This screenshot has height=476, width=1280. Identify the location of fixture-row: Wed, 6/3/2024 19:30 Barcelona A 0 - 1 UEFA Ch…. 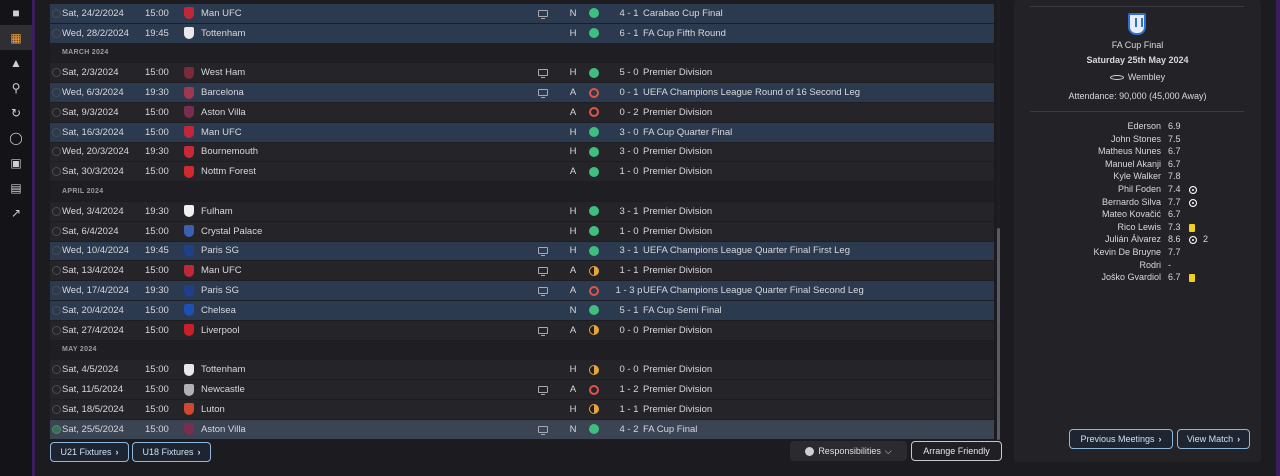
(522, 93).